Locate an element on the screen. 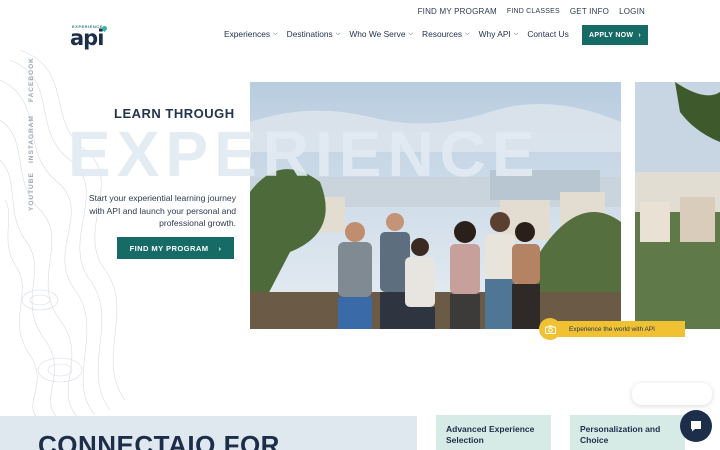 This screenshot has width=720, height=450. nav-who-we-serve: Who We Serve ⌵ is located at coordinates (381, 34).